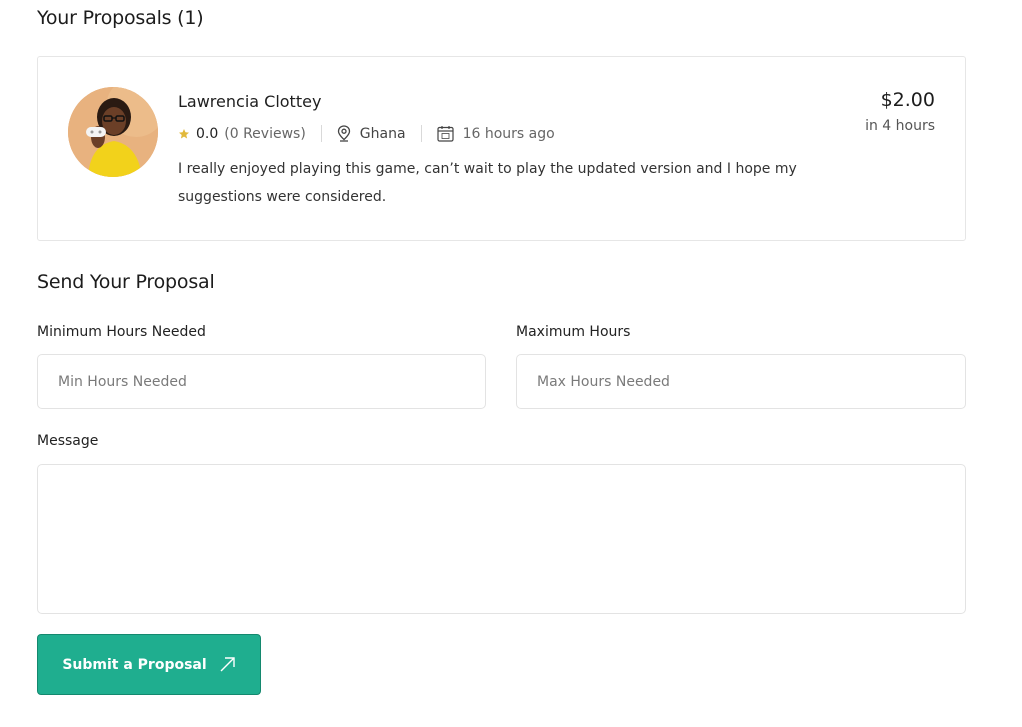 This screenshot has width=1022, height=727. Describe the element at coordinates (113, 132) in the screenshot. I see `avatar` at that location.